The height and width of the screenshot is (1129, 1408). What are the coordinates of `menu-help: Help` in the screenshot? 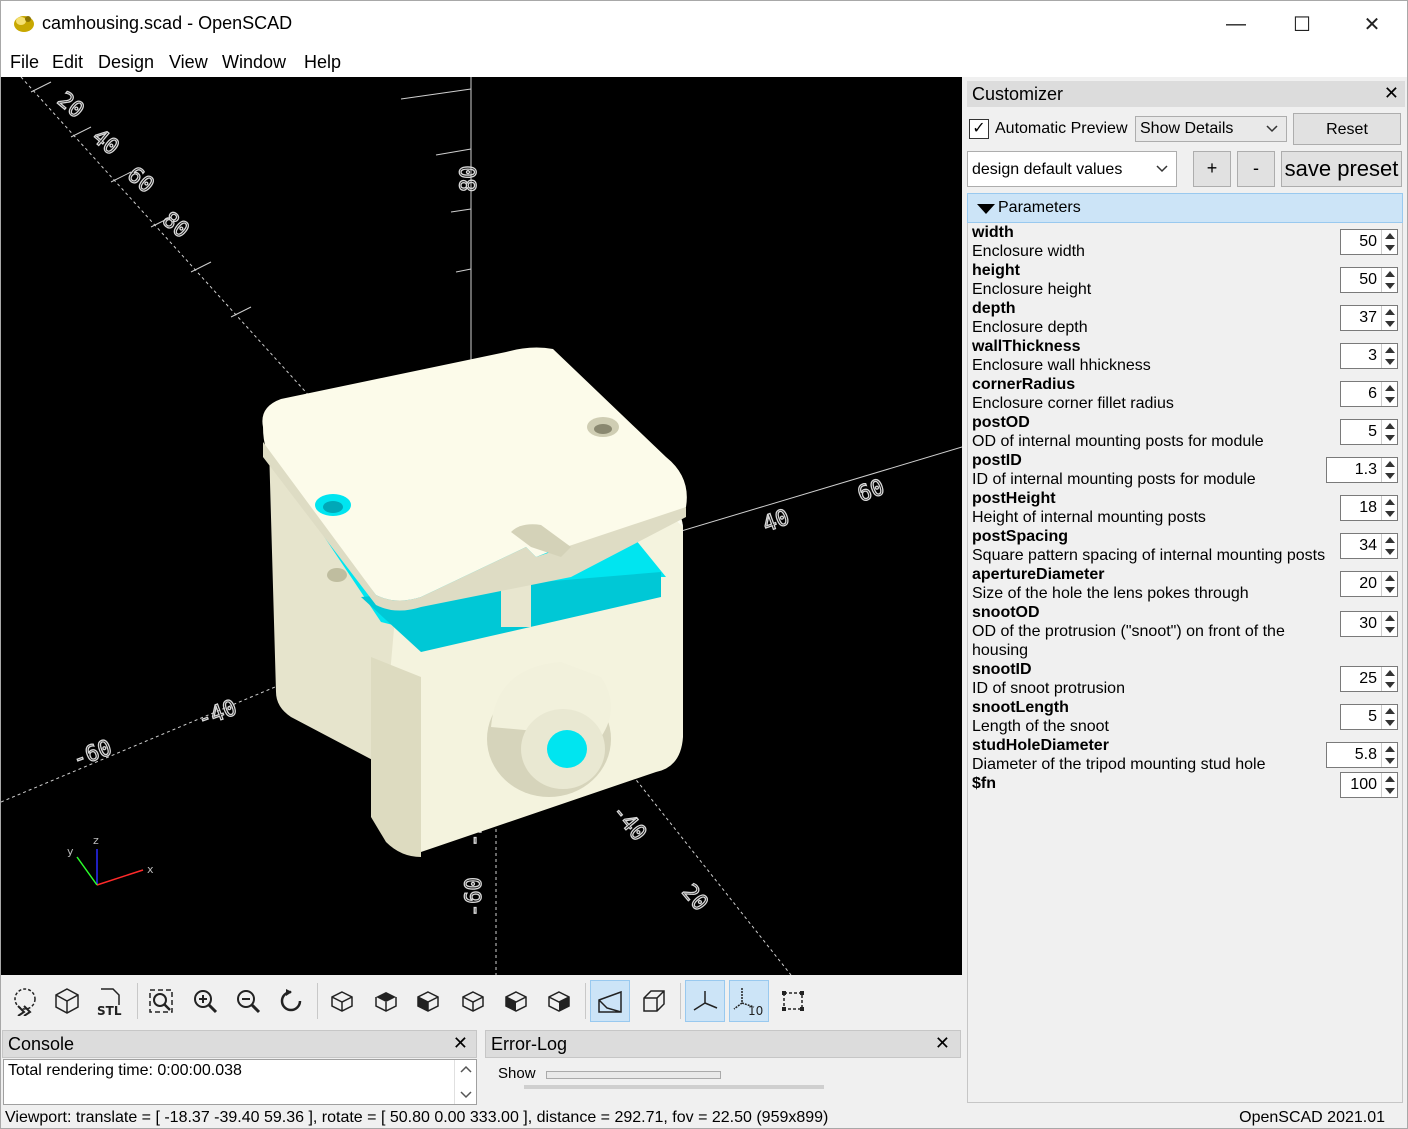 It's located at (322, 62).